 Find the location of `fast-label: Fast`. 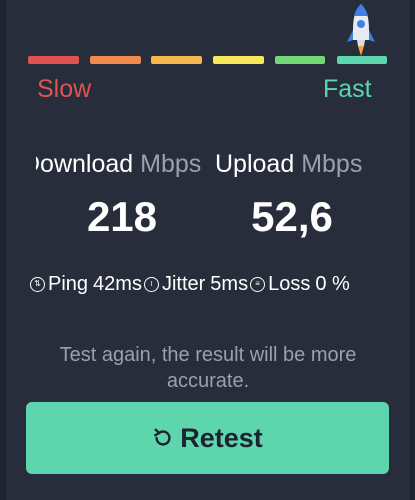

fast-label: Fast is located at coordinates (347, 89).